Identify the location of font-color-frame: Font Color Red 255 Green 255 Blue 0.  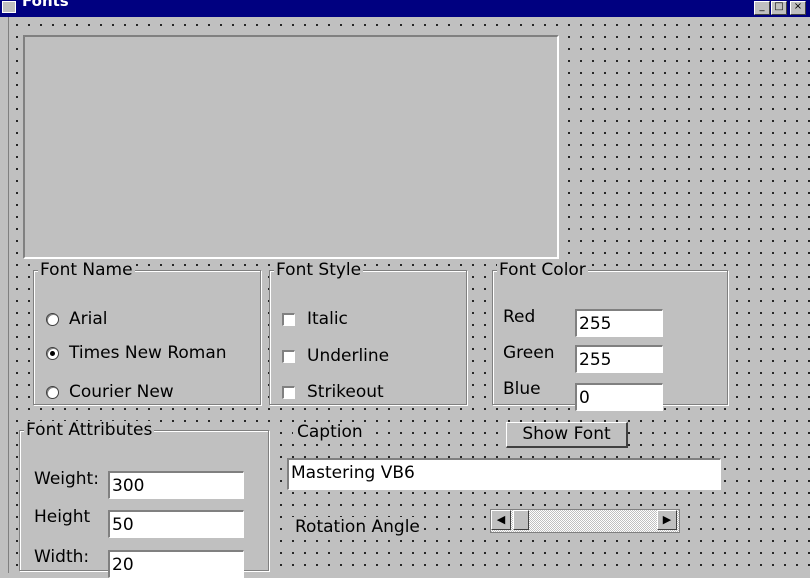
(610, 335).